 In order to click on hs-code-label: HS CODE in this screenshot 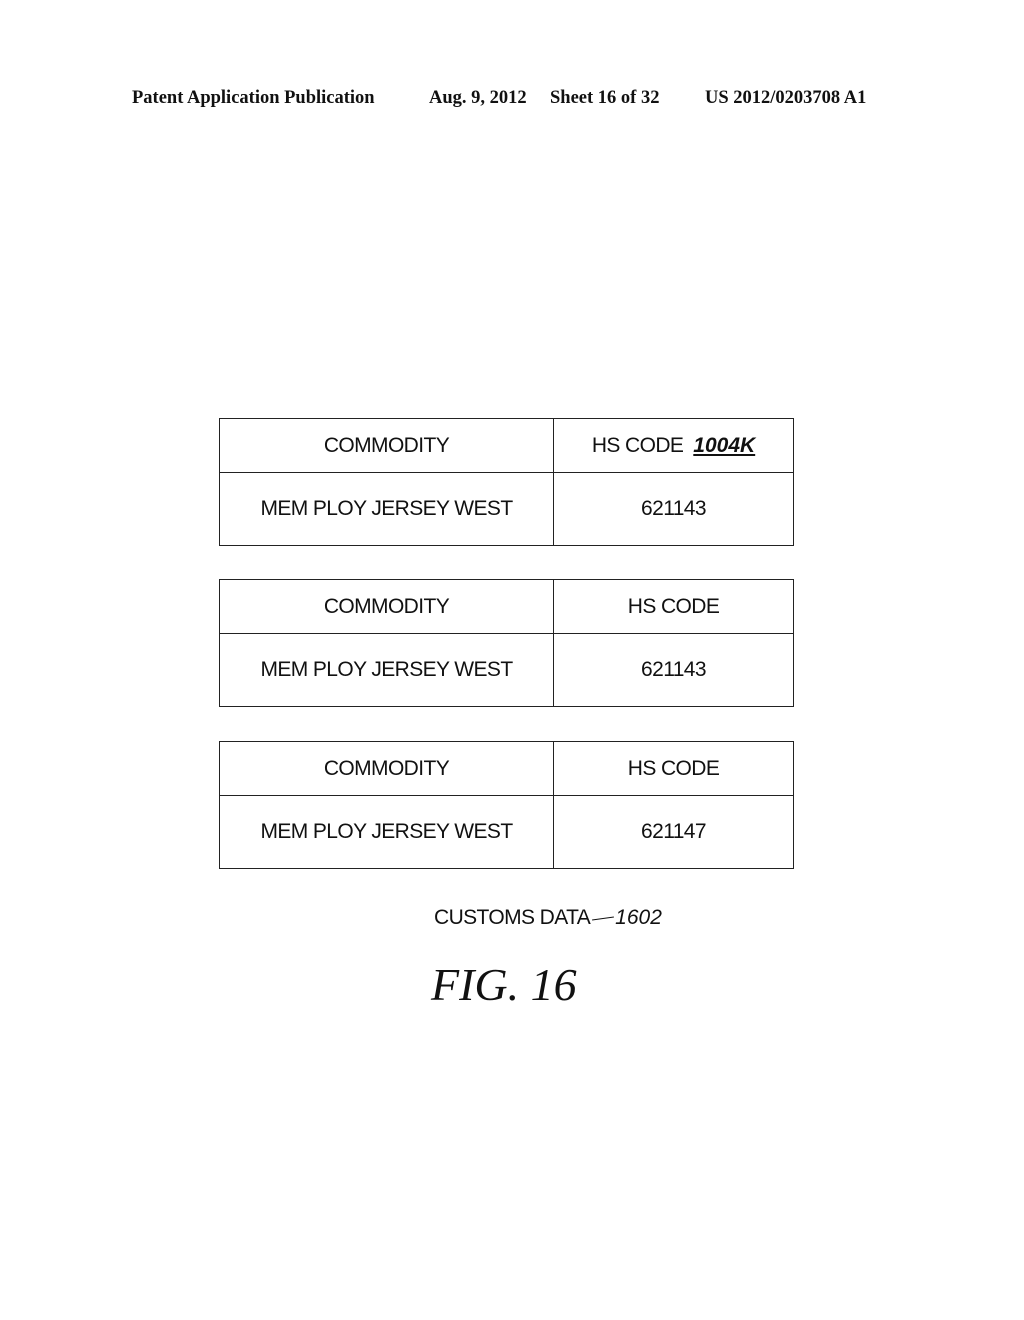, I will do `click(637, 445)`.